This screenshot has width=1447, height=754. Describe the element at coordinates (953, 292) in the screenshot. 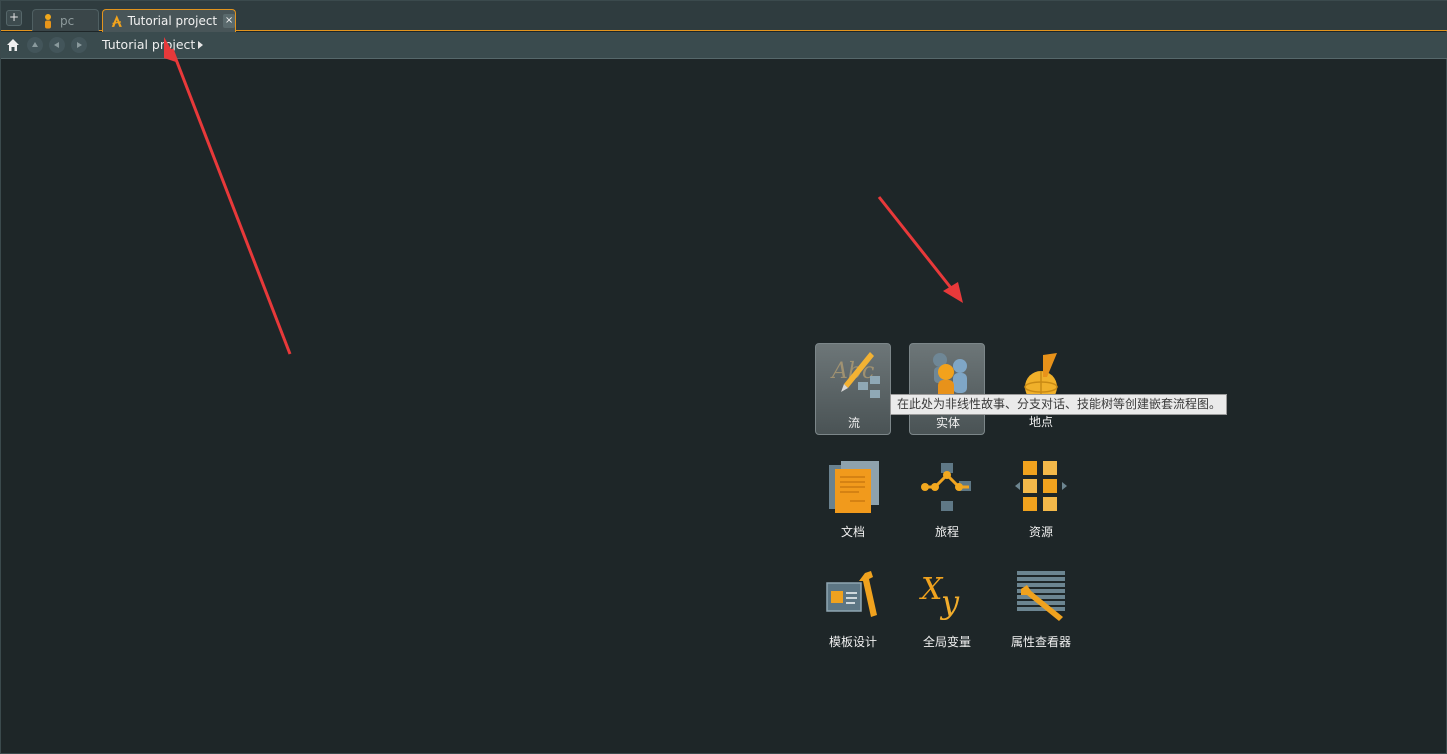

I see `annotation-arrowhead-to-entities` at that location.